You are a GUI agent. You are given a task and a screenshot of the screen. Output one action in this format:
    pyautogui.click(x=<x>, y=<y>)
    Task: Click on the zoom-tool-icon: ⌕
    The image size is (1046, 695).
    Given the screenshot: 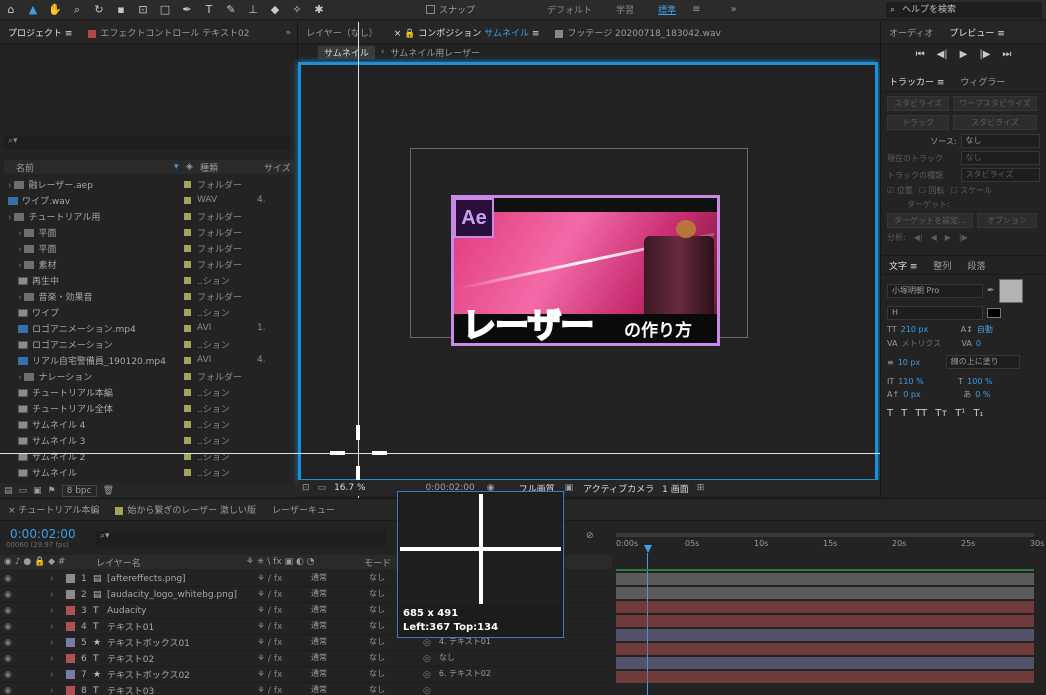 What is the action you would take?
    pyautogui.click(x=77, y=10)
    